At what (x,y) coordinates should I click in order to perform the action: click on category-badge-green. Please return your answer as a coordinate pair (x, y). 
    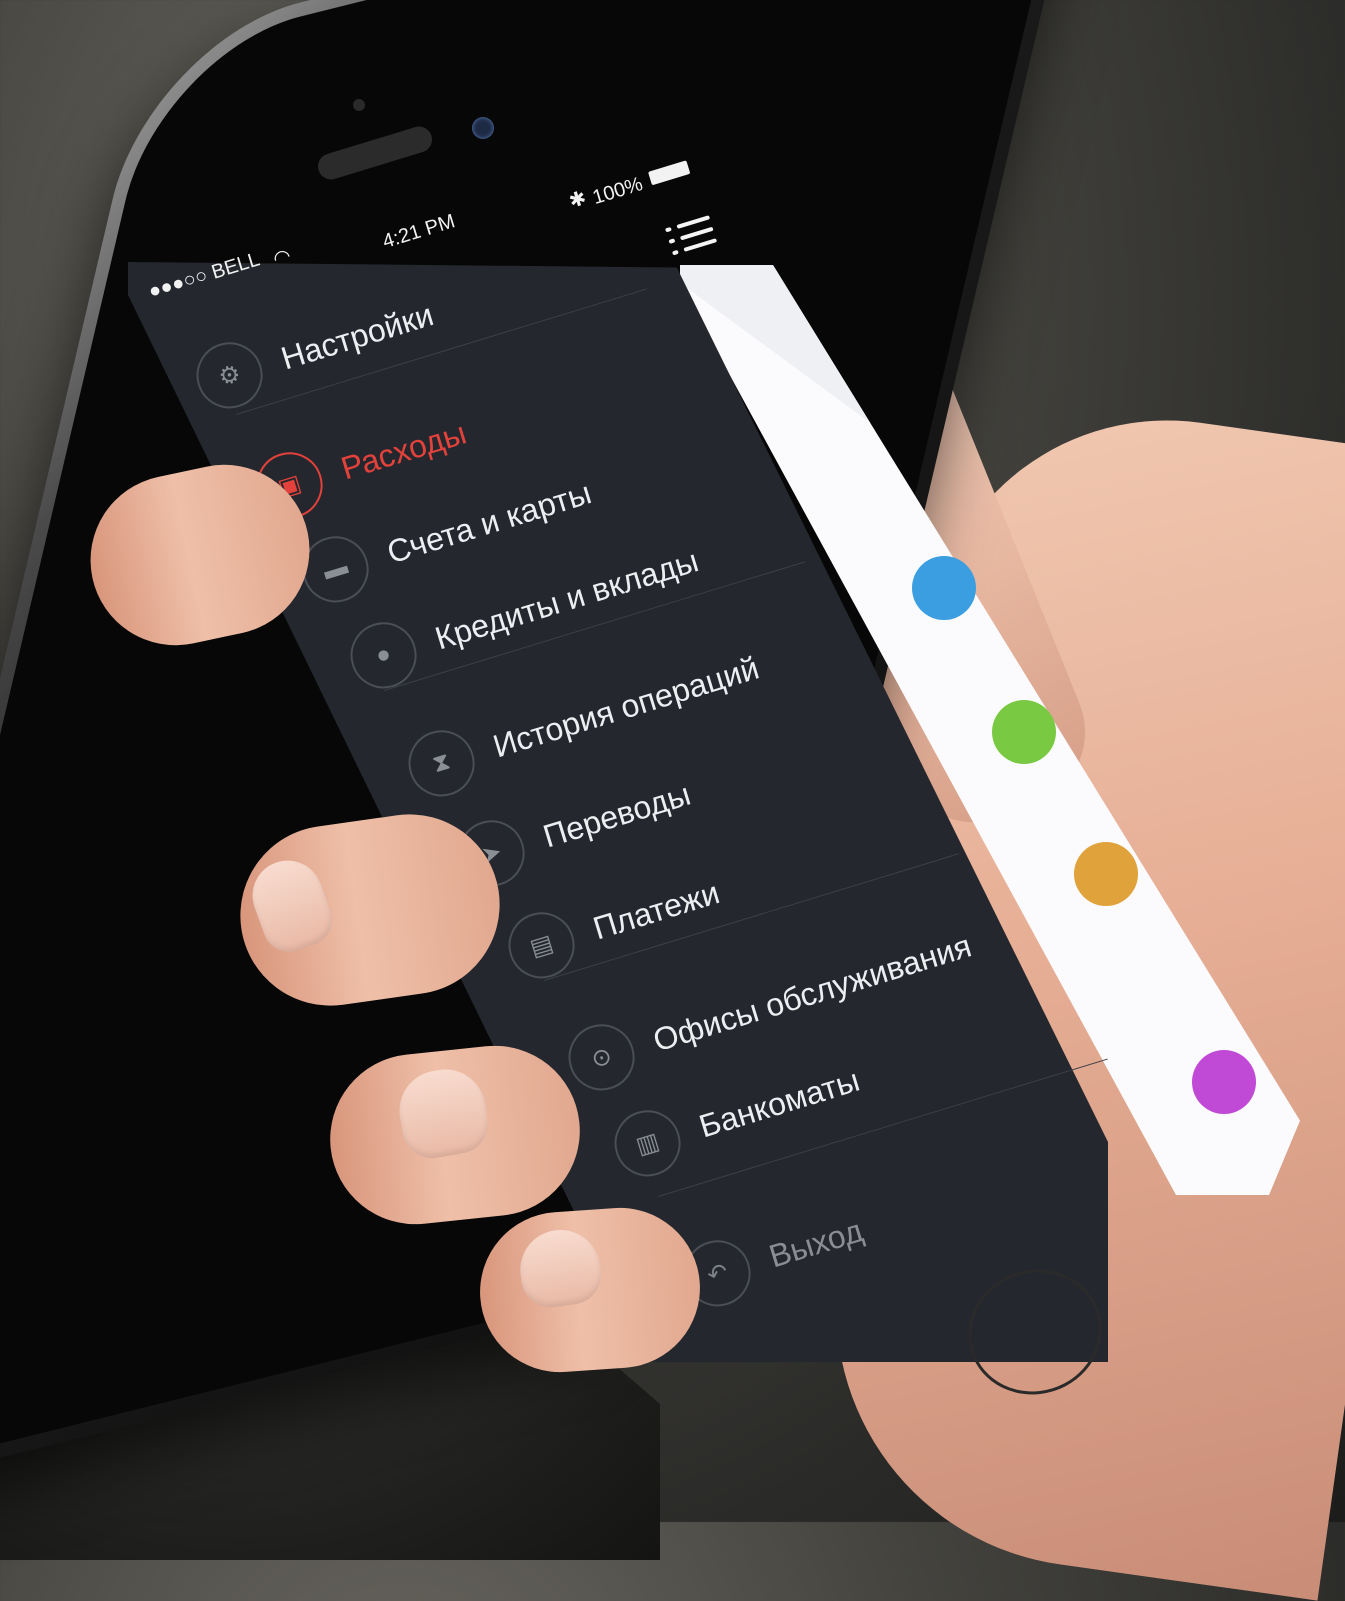
    Looking at the image, I should click on (1024, 732).